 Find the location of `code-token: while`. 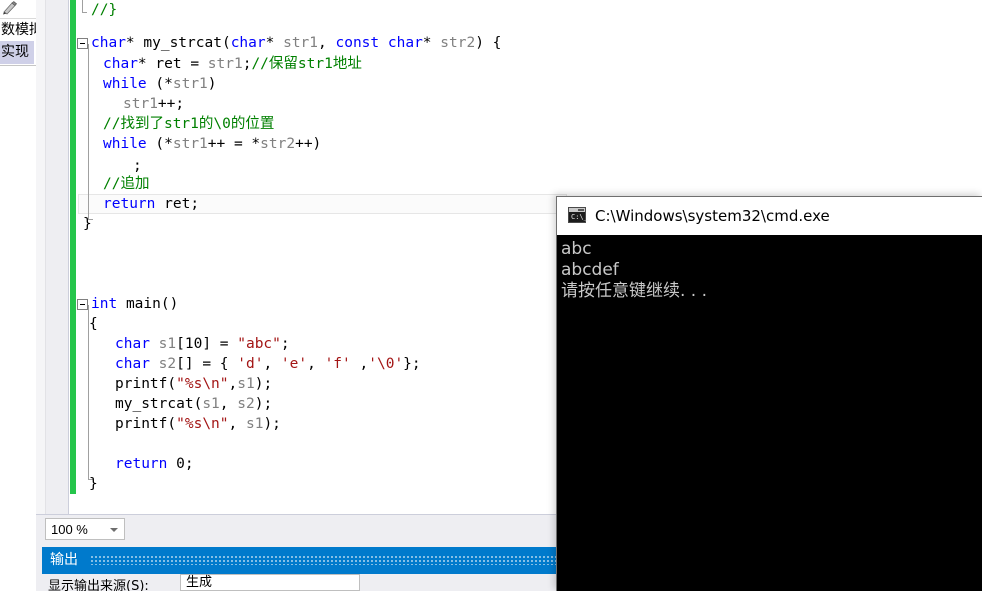

code-token: while is located at coordinates (125, 144).